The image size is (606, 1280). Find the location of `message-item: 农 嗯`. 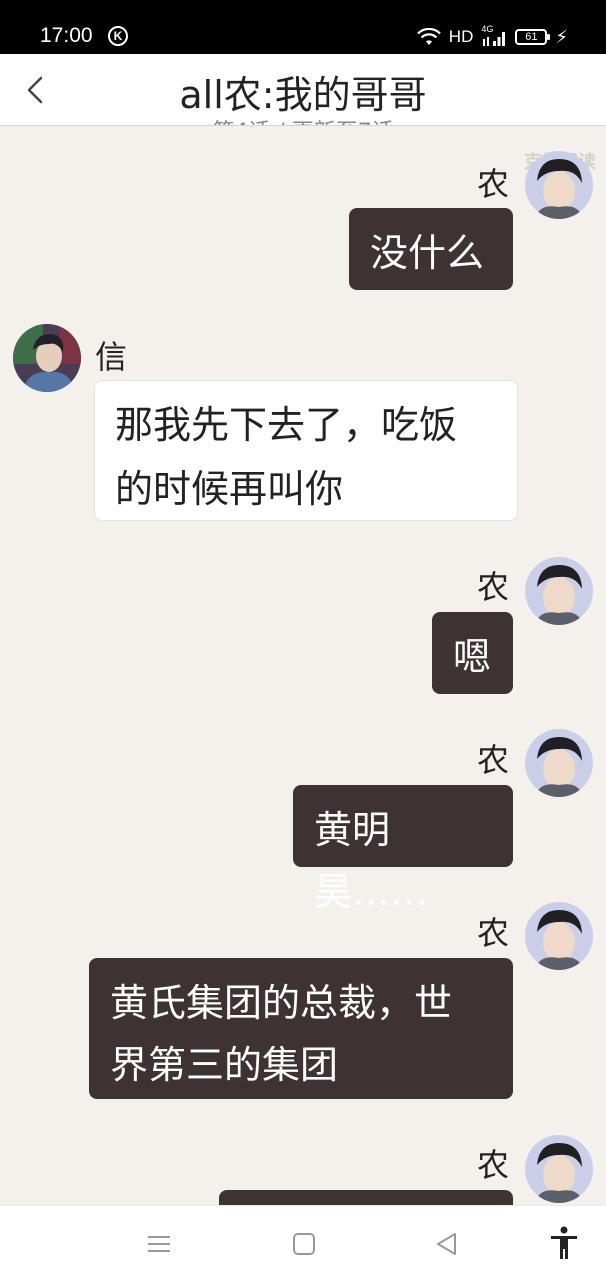

message-item: 农 嗯 is located at coordinates (303, 622).